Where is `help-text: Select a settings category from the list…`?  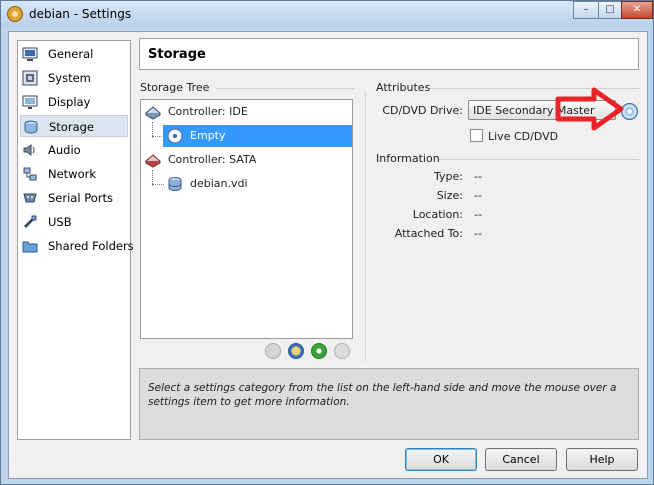
help-text: Select a settings category from the list… is located at coordinates (382, 395).